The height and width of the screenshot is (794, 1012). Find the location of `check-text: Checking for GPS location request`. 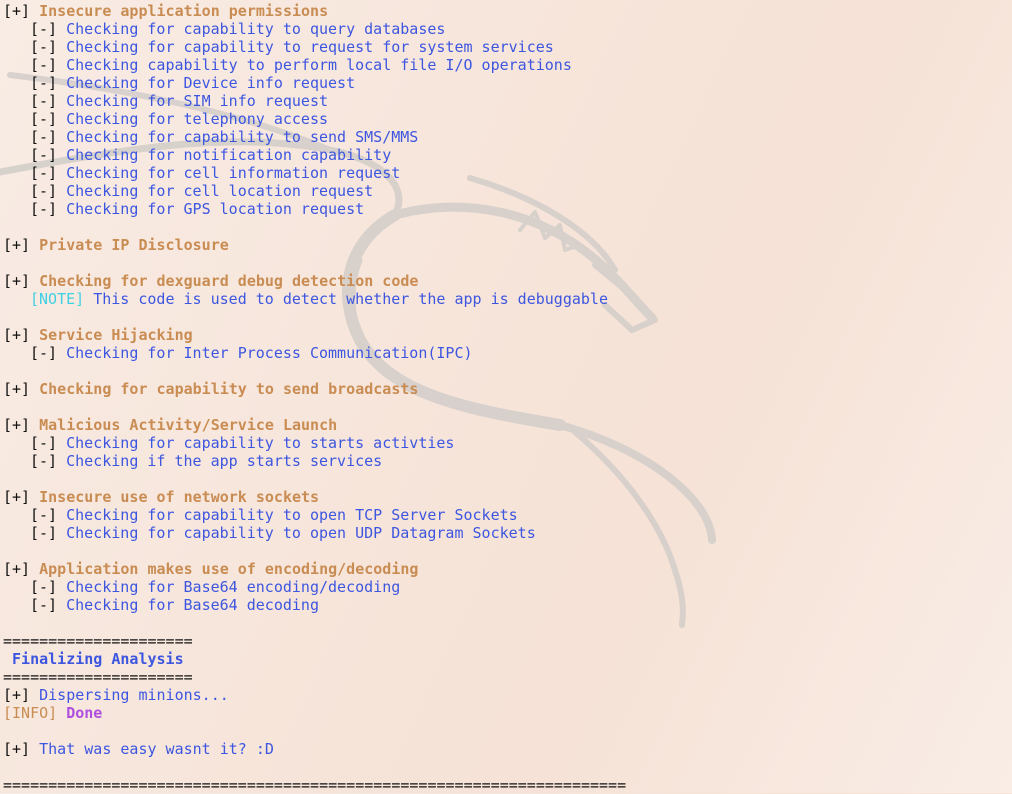

check-text: Checking for GPS location request is located at coordinates (215, 209).